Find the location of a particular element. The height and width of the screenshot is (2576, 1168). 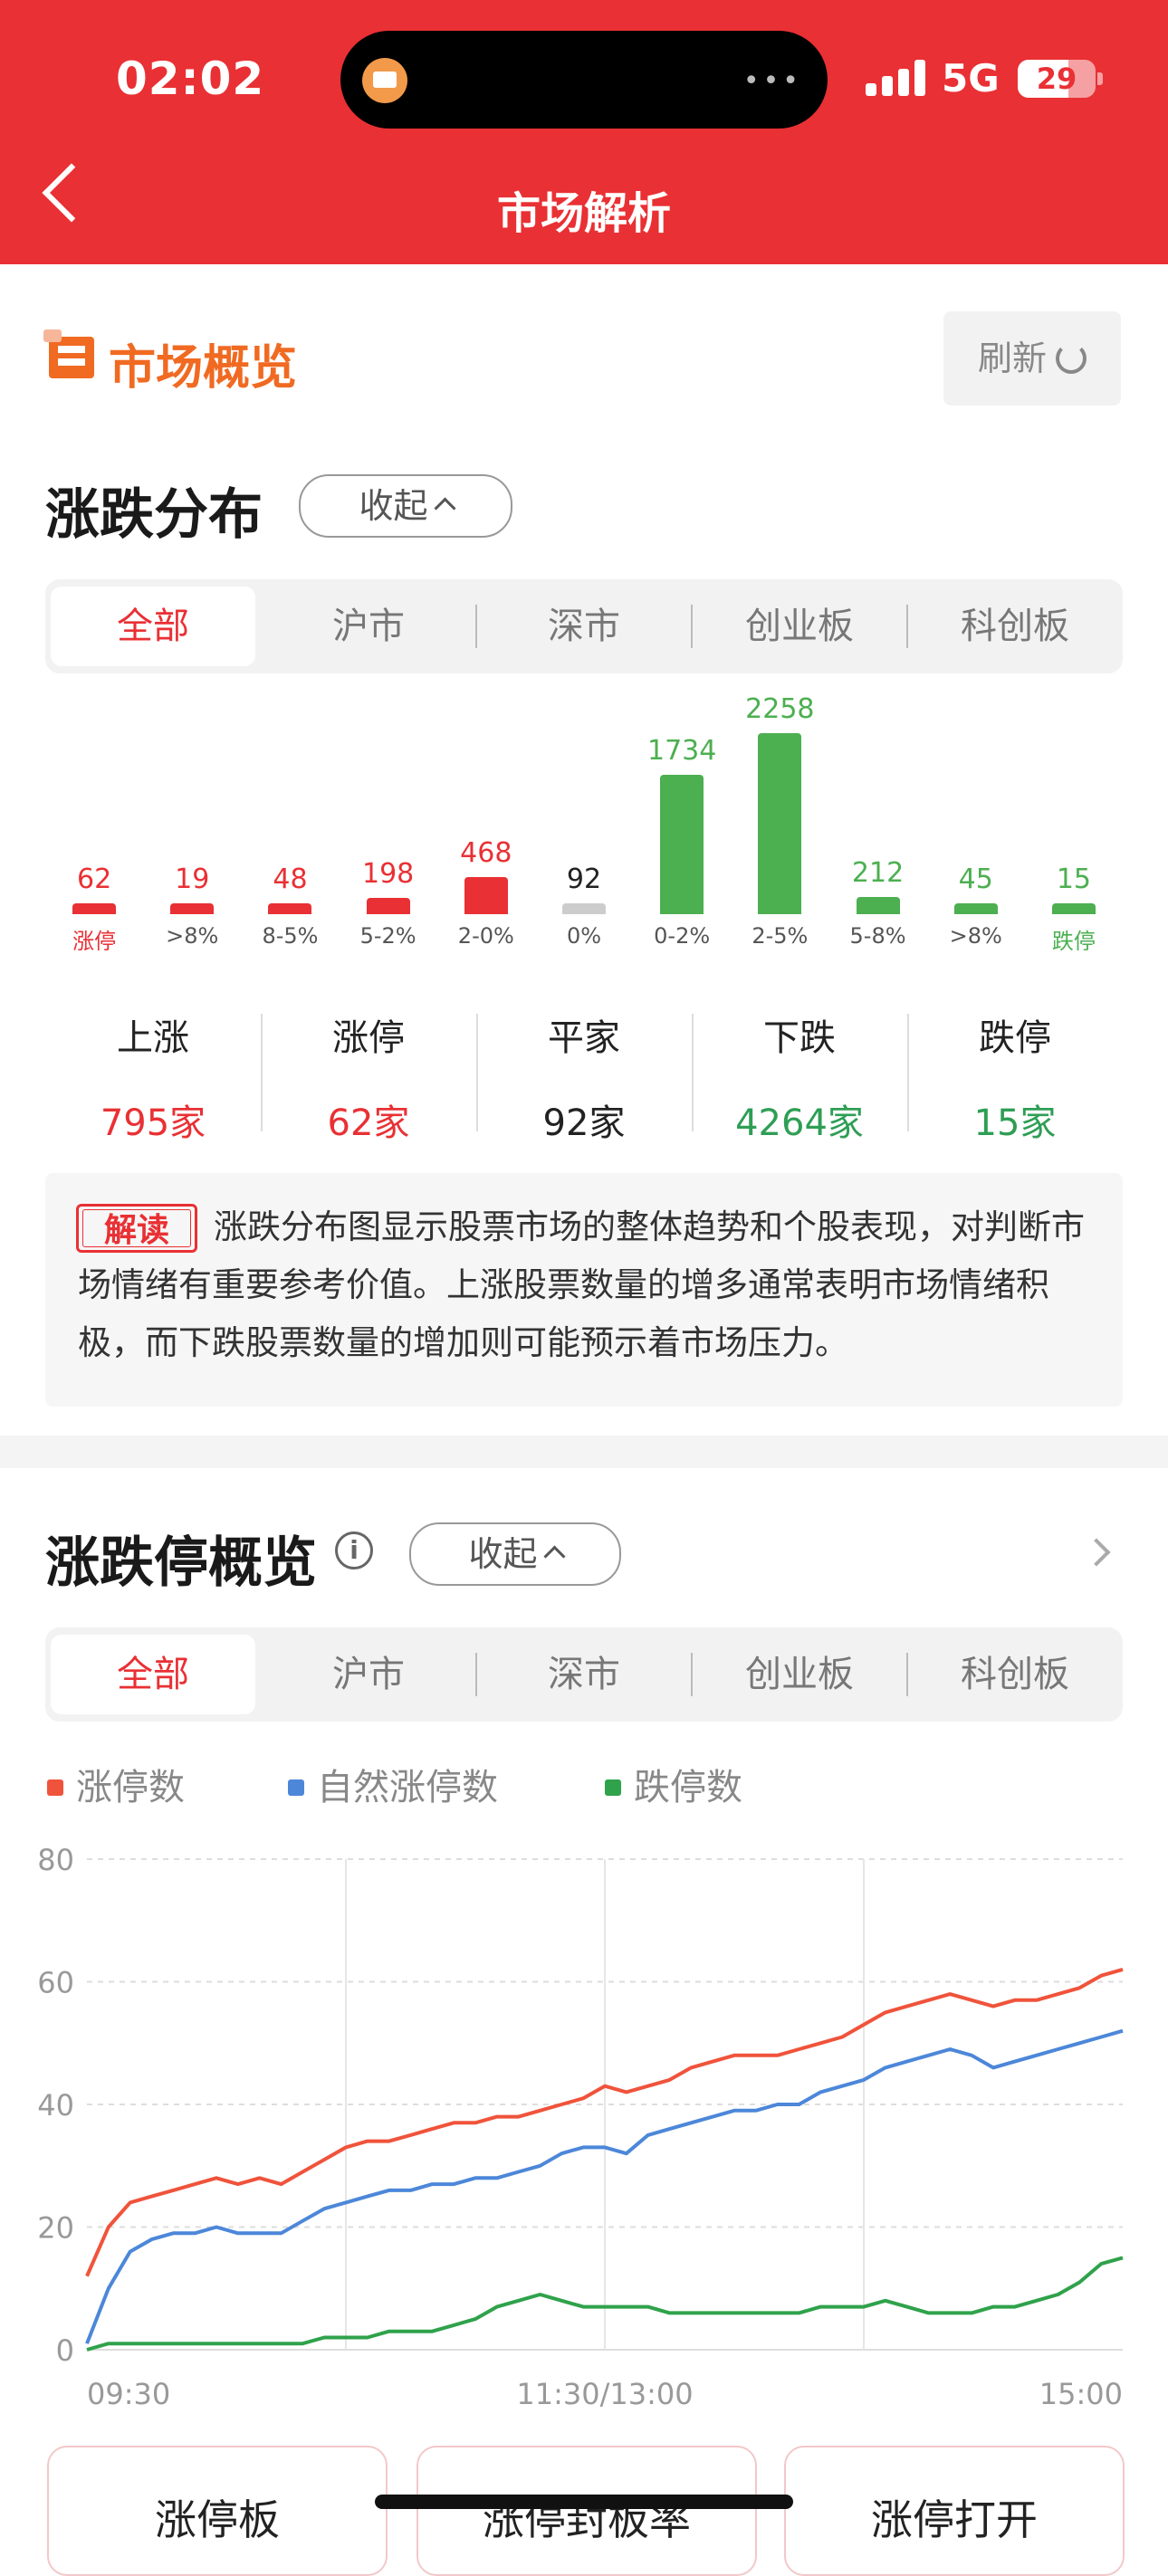

mail-app-icon is located at coordinates (384, 81).